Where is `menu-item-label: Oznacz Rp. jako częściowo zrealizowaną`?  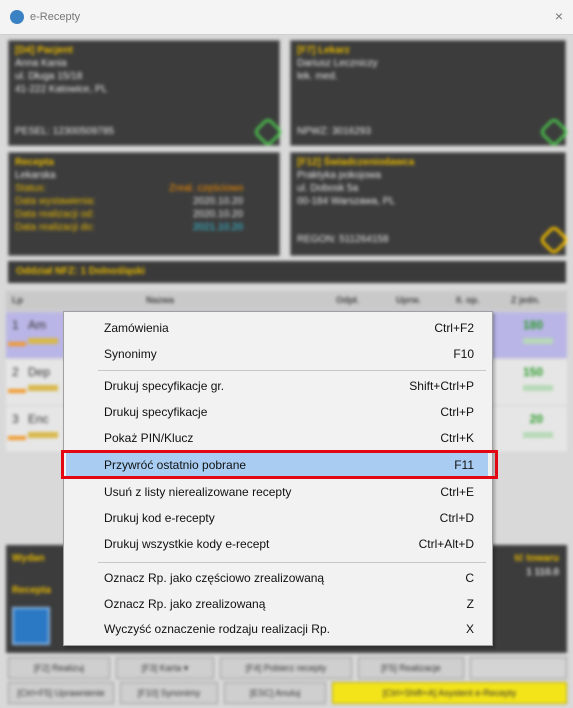 menu-item-label: Oznacz Rp. jako częściowo zrealizowaną is located at coordinates (214, 578).